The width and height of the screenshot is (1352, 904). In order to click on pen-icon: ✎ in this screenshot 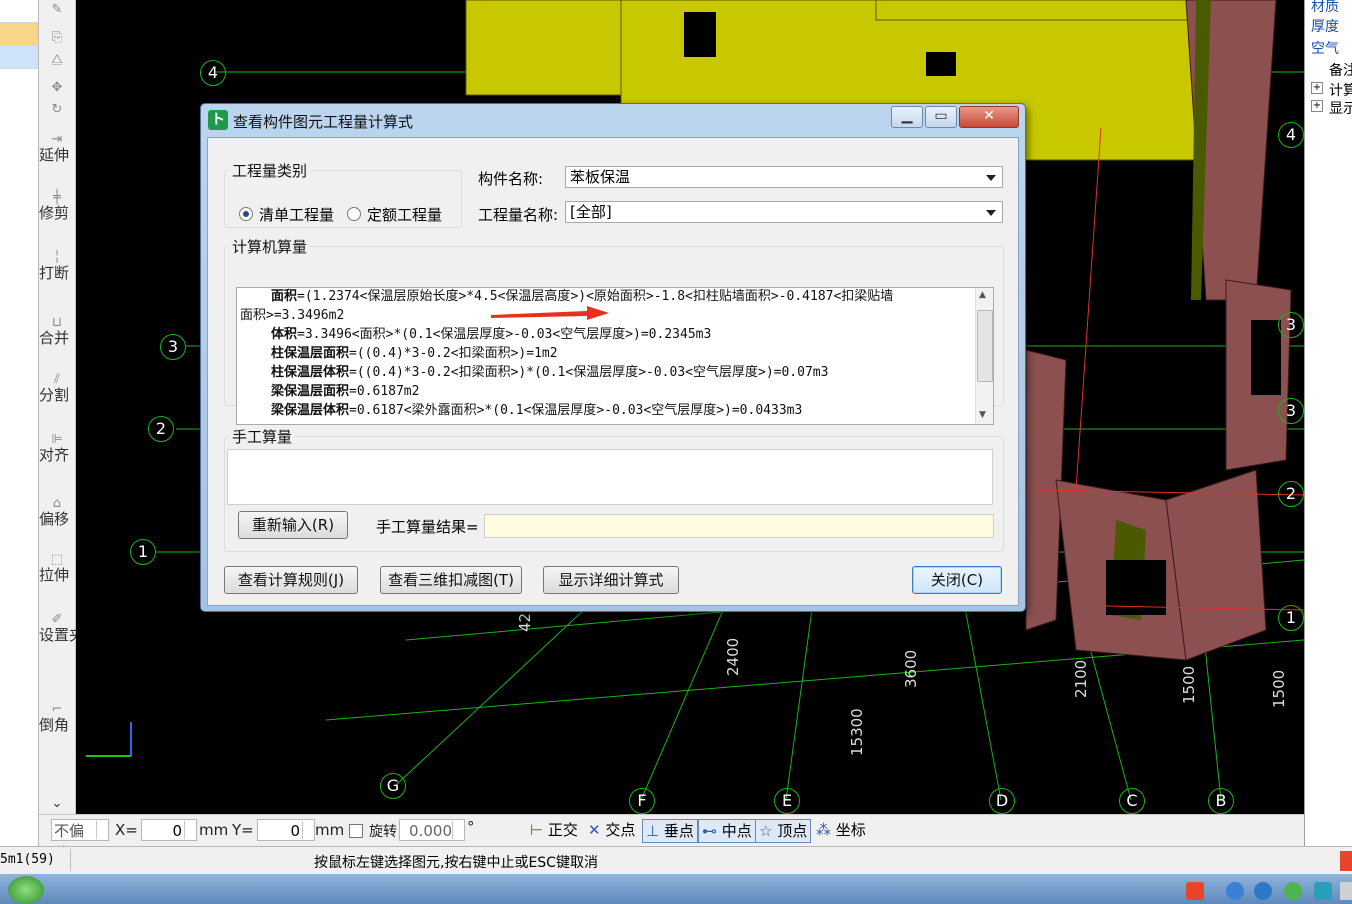, I will do `click(57, 10)`.